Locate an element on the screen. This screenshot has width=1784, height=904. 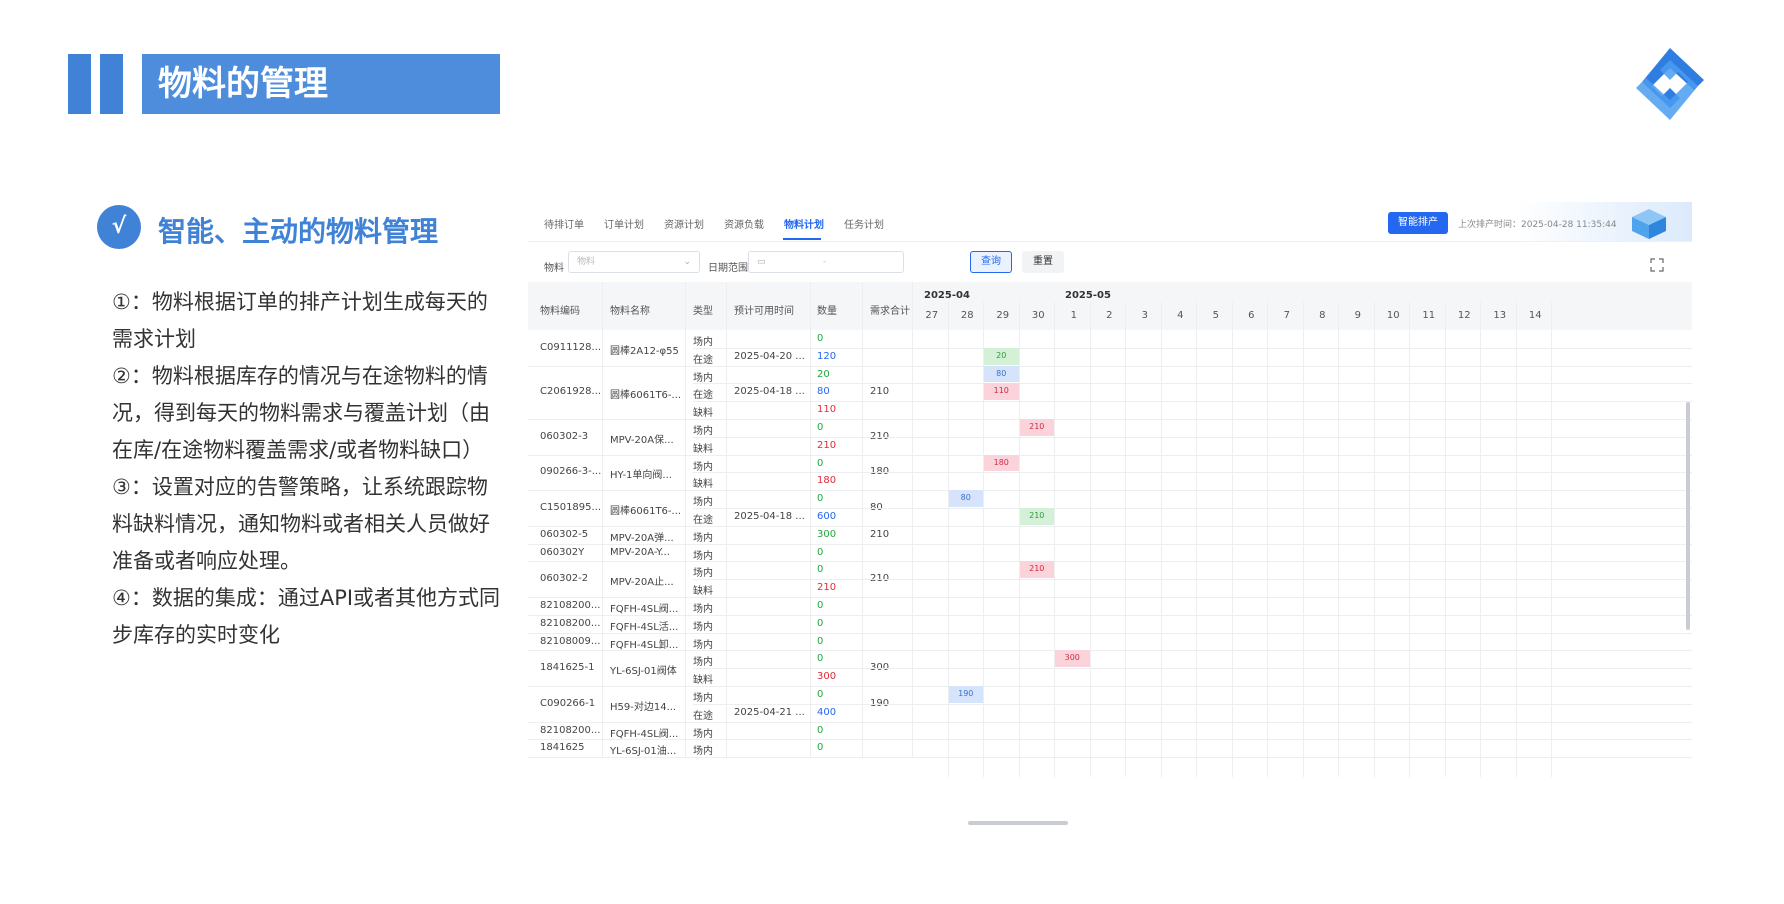
tab-resource-load: 资源负载 is located at coordinates (744, 223).